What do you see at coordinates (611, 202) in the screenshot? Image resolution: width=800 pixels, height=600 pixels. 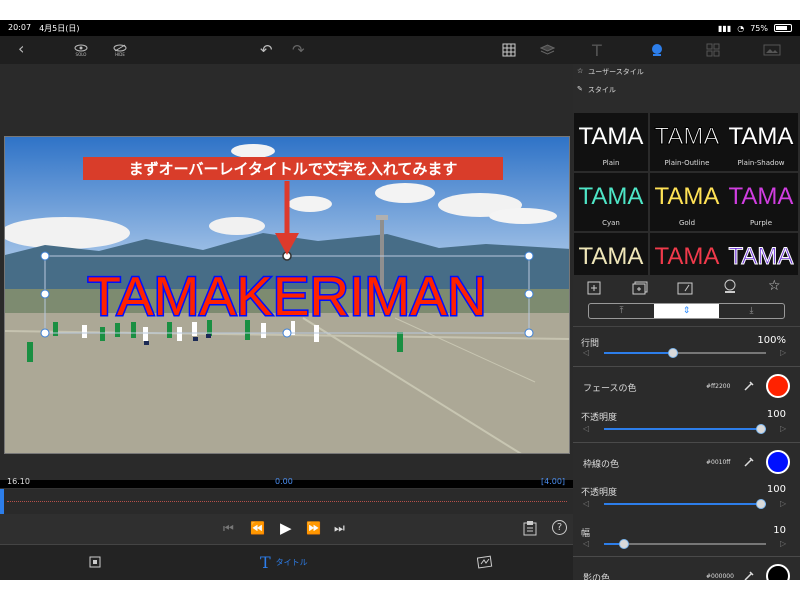 I see `style-cyan: TAMA Cyan` at bounding box center [611, 202].